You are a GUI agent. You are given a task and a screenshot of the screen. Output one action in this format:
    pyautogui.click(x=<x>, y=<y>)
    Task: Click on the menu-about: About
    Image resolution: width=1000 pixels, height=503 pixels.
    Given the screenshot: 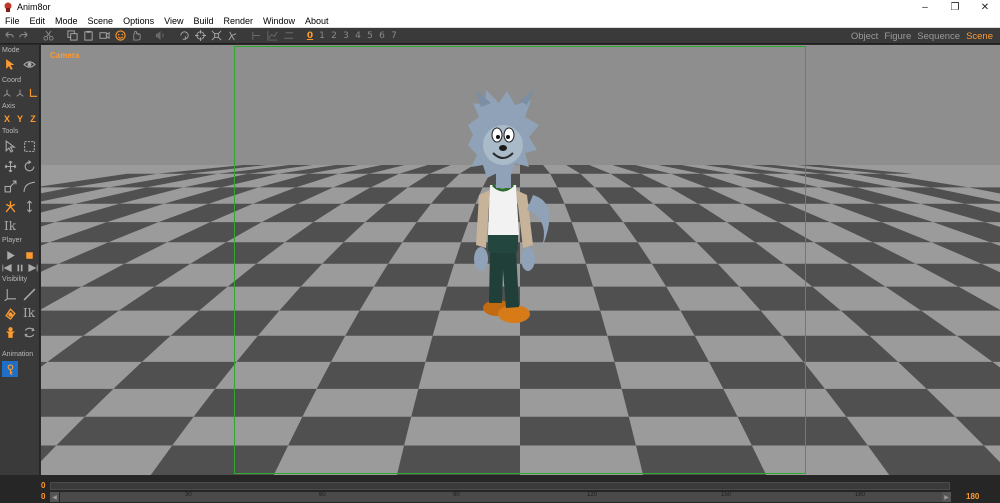 What is the action you would take?
    pyautogui.click(x=317, y=21)
    